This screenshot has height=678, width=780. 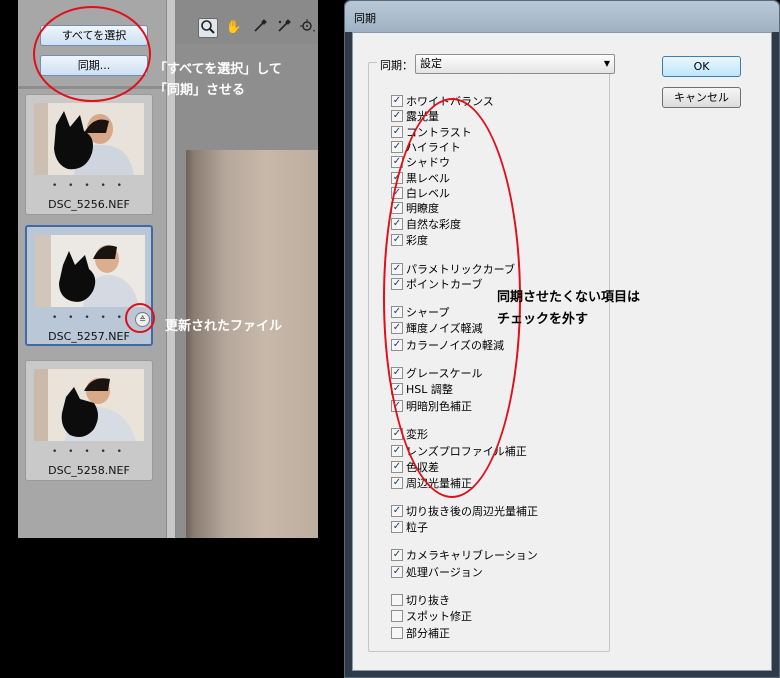 What do you see at coordinates (224, 326) in the screenshot?
I see `annotation-updated-file: 更新されたファイル` at bounding box center [224, 326].